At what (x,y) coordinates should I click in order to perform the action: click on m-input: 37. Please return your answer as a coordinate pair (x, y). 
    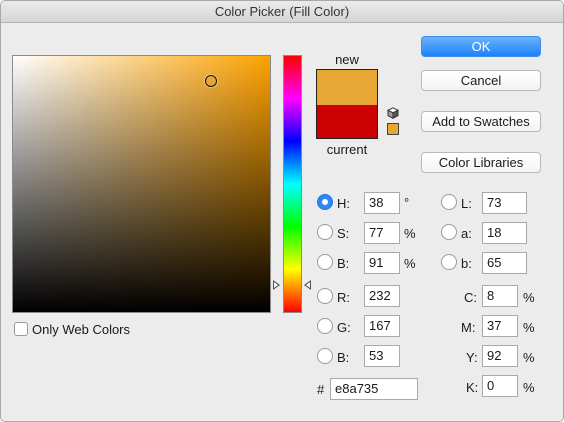
    Looking at the image, I should click on (500, 326).